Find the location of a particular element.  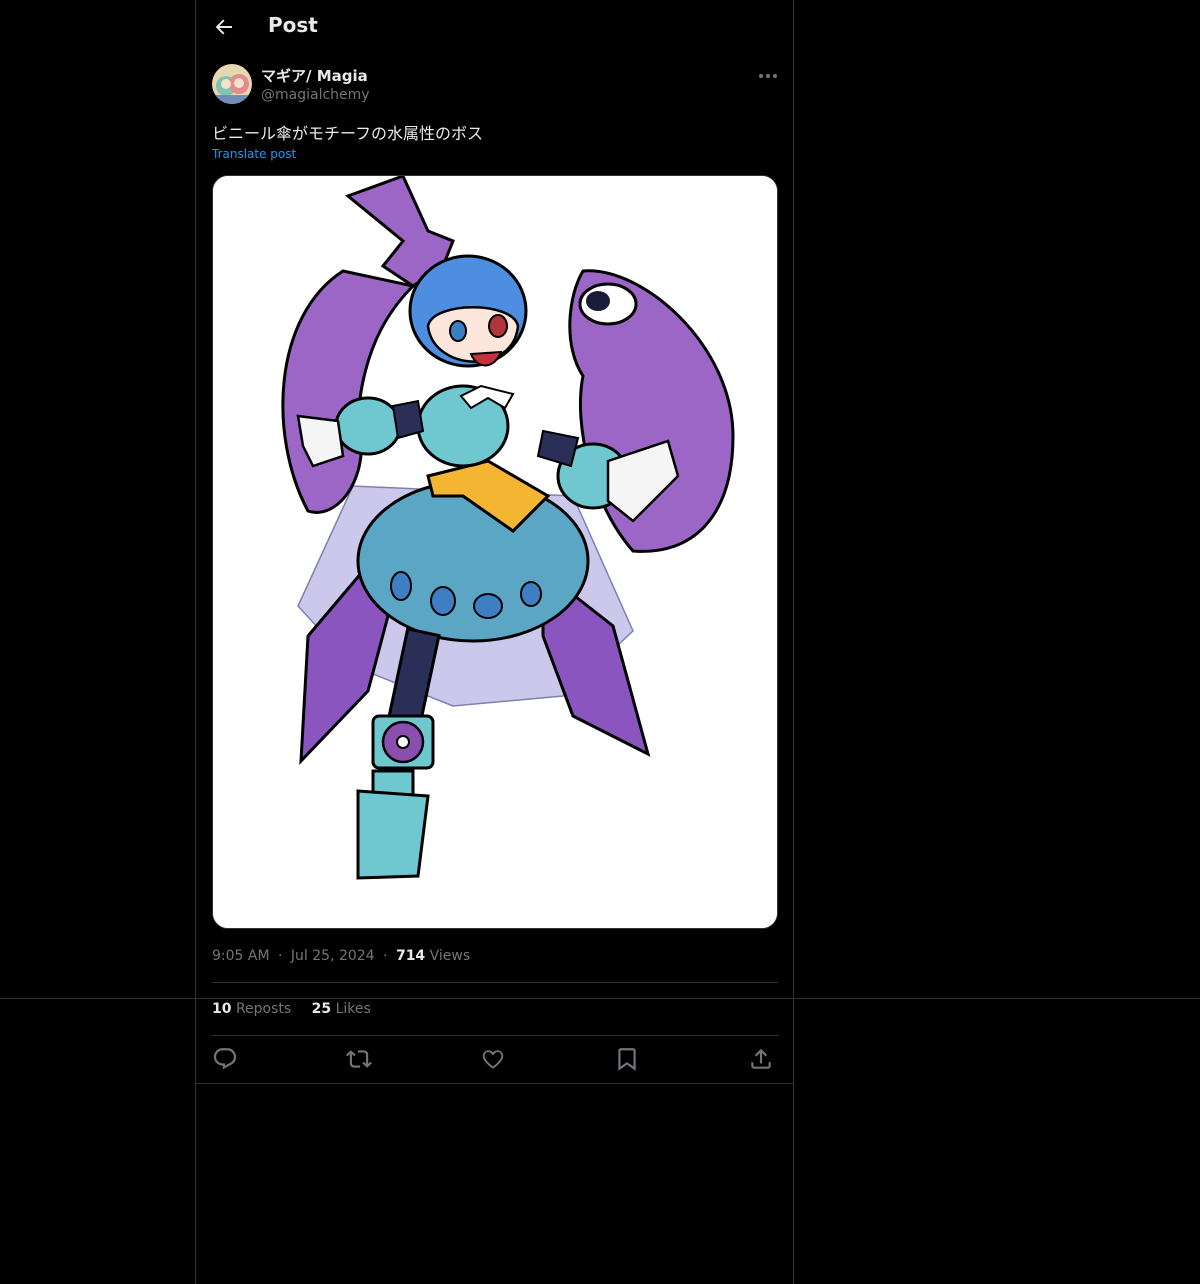

like-icon is located at coordinates (493, 1059).